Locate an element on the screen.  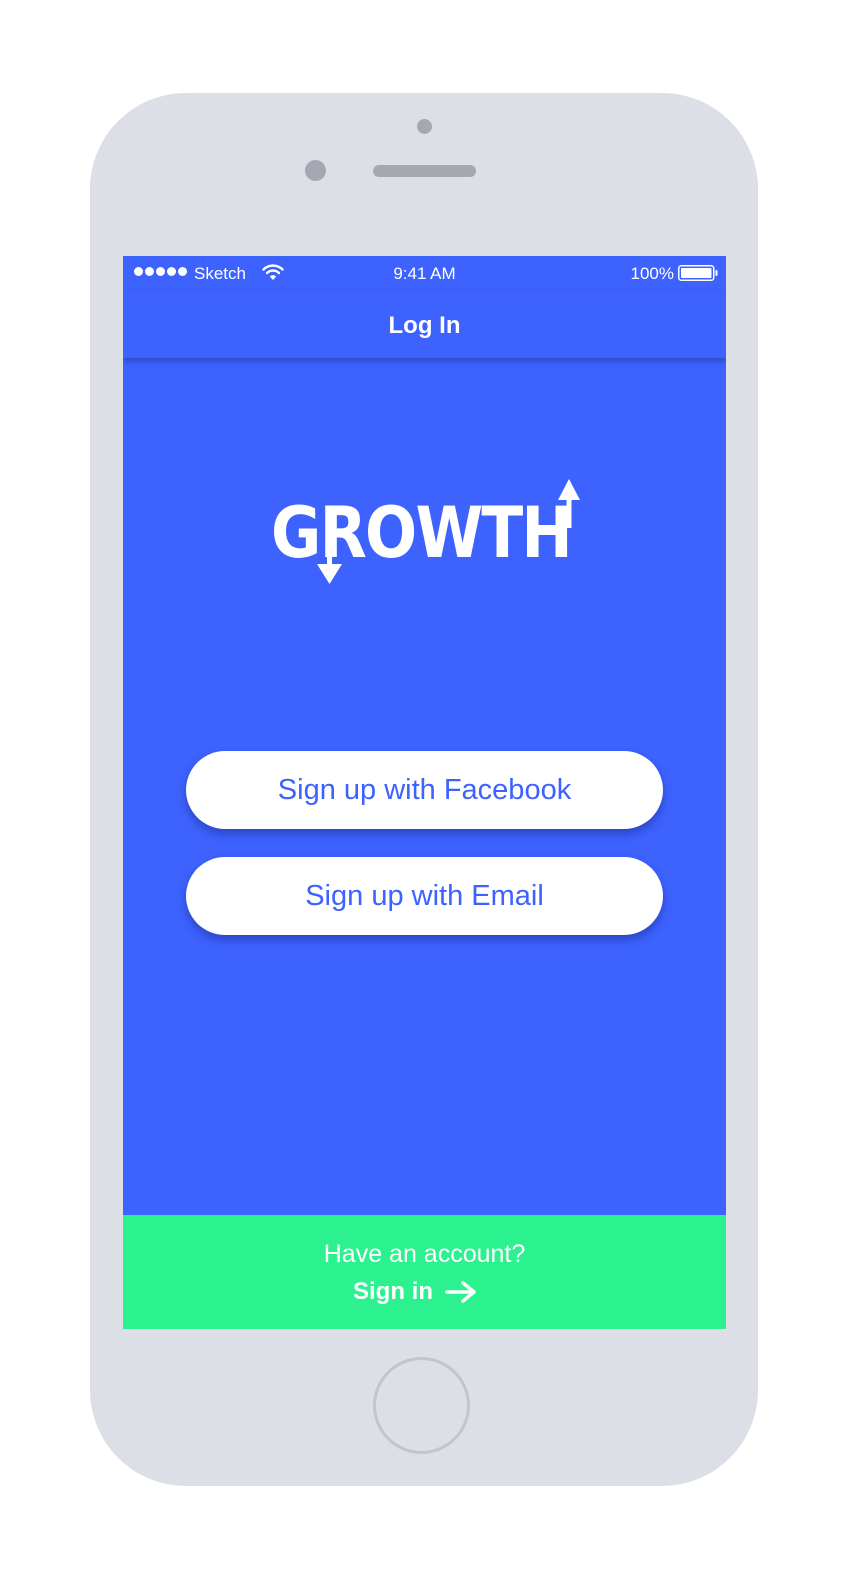
page-title: Log In is located at coordinates (424, 325).